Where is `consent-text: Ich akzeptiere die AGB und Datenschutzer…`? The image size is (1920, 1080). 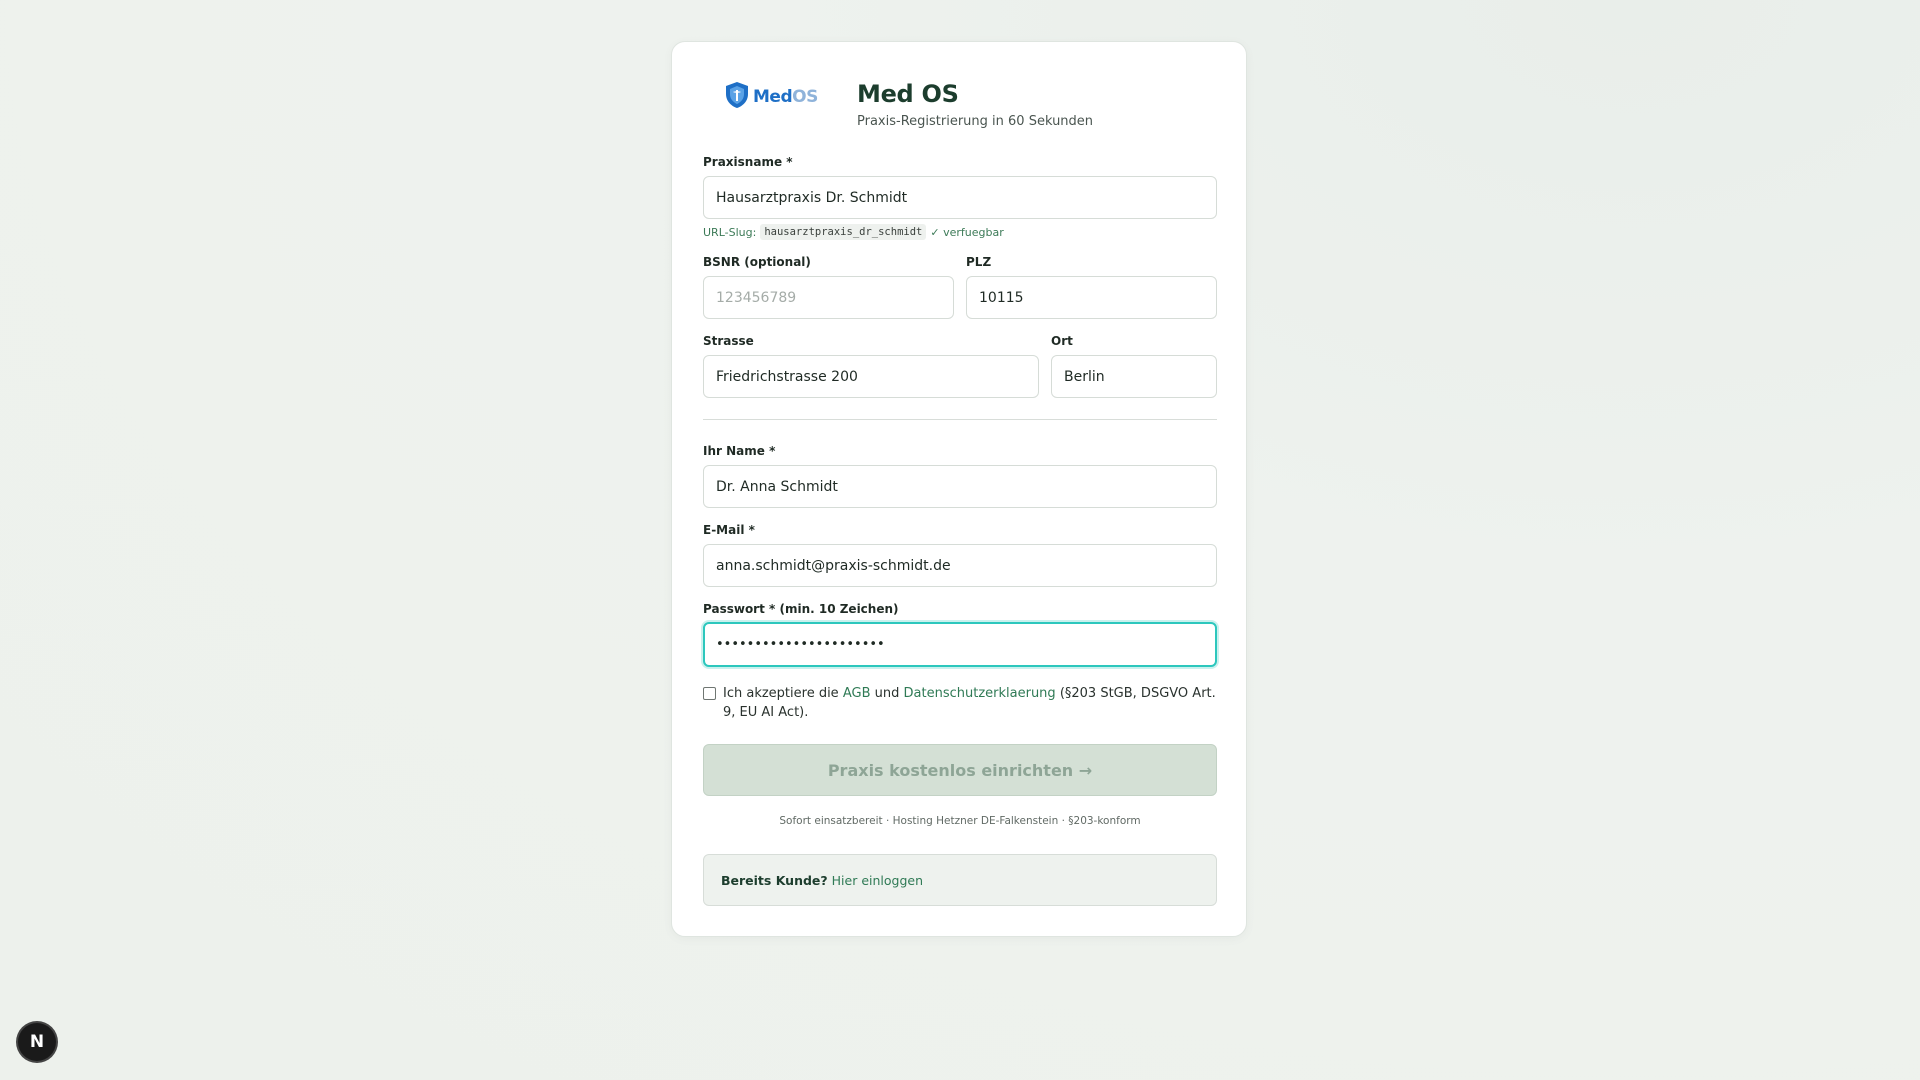 consent-text: Ich akzeptiere die AGB und Datenschutzer… is located at coordinates (970, 703).